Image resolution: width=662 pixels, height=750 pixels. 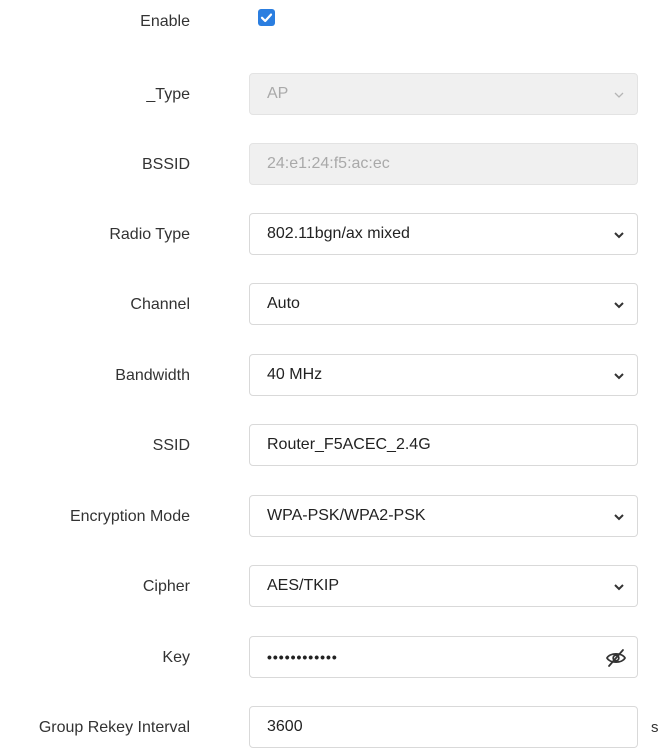 What do you see at coordinates (443, 727) in the screenshot?
I see `group-rekey-interval-input: 3600` at bounding box center [443, 727].